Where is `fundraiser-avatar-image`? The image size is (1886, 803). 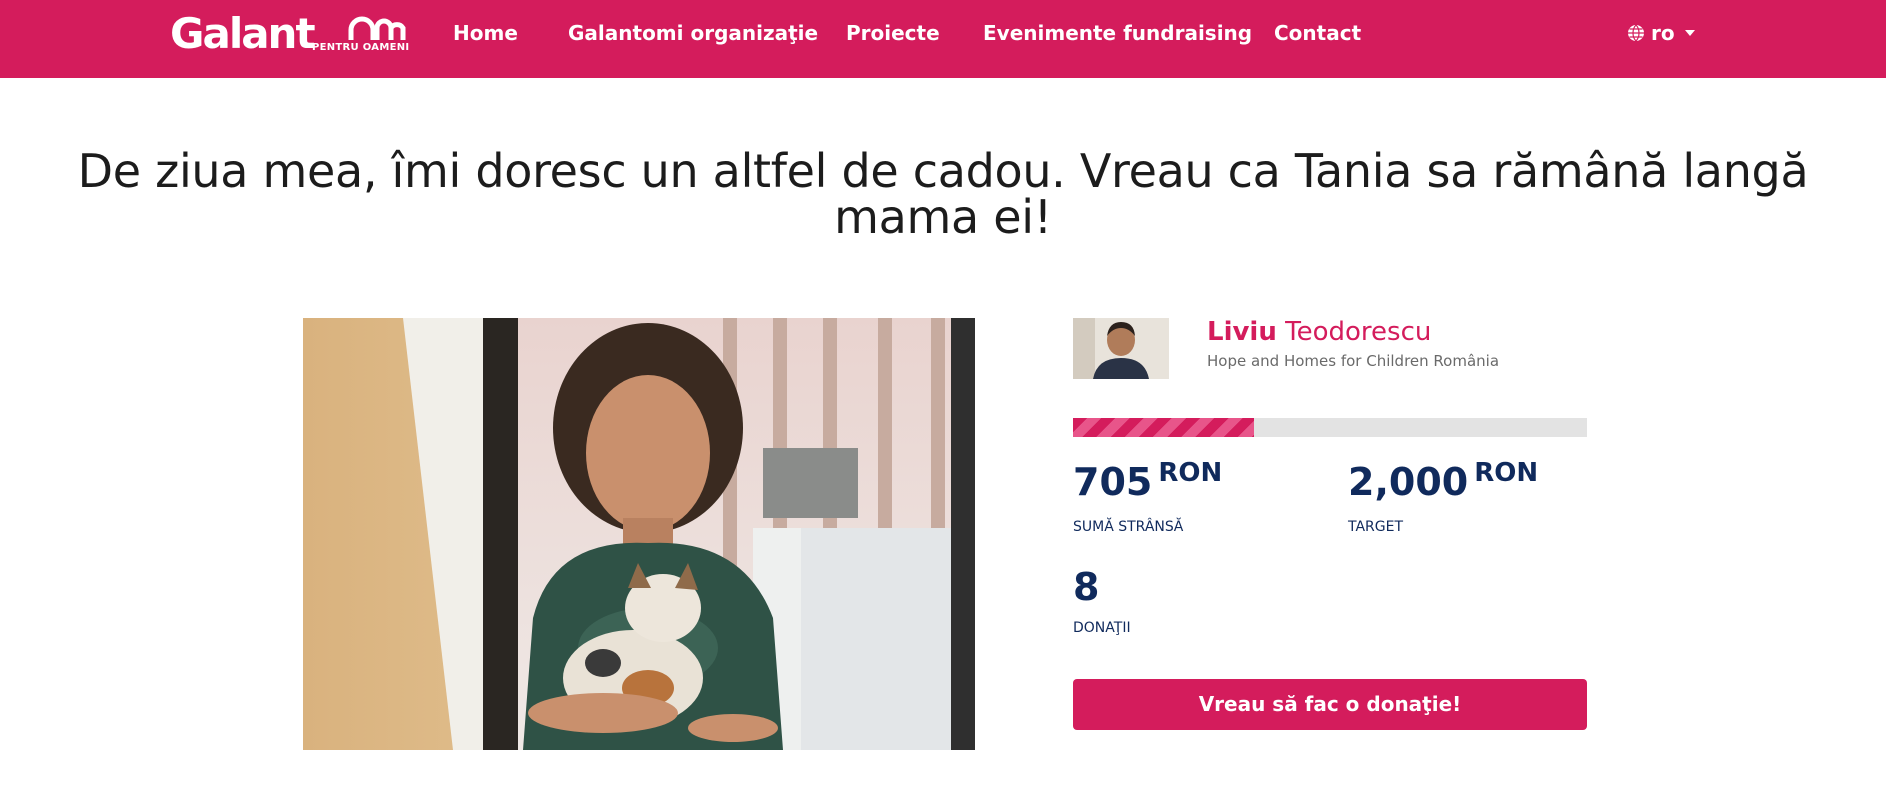 fundraiser-avatar-image is located at coordinates (1121, 348).